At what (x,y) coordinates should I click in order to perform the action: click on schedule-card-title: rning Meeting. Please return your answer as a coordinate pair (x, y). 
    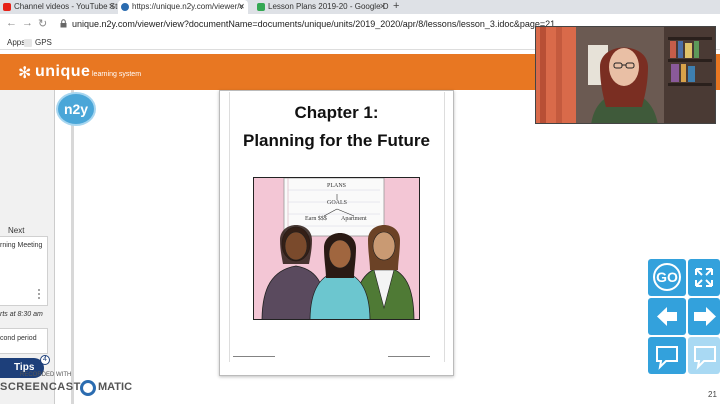
    Looking at the image, I should click on (21, 245).